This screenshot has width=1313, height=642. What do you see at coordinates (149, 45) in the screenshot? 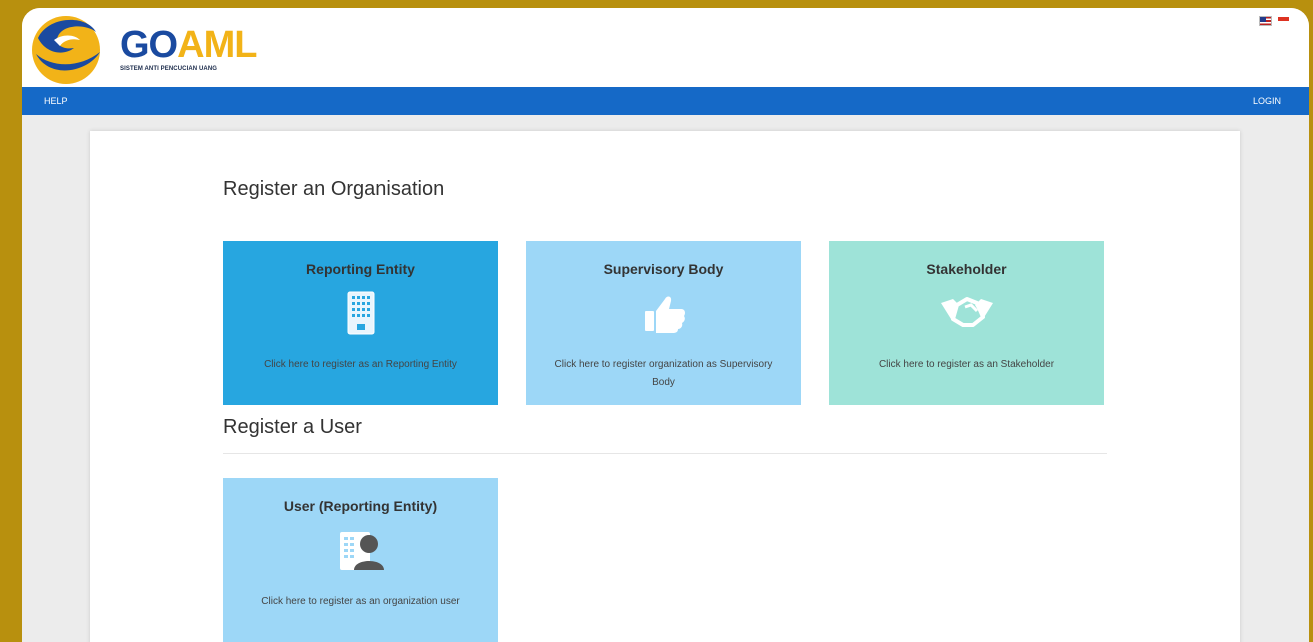
I see `brand-name-go: GO` at bounding box center [149, 45].